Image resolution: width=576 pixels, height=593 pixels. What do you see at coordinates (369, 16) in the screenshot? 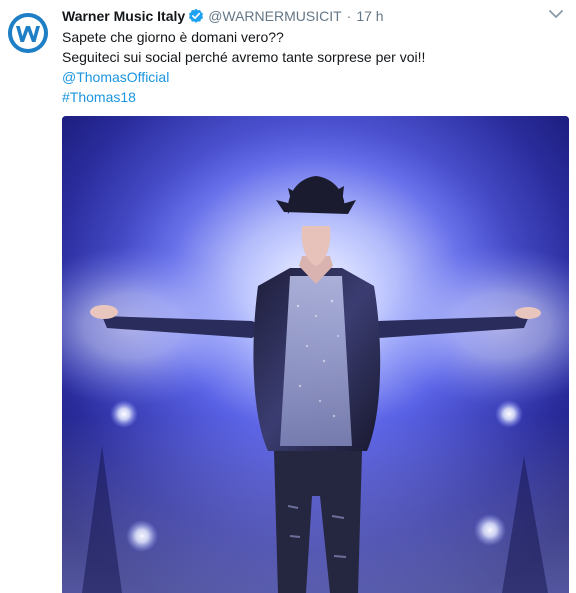
I see `timestamp: 17 h` at bounding box center [369, 16].